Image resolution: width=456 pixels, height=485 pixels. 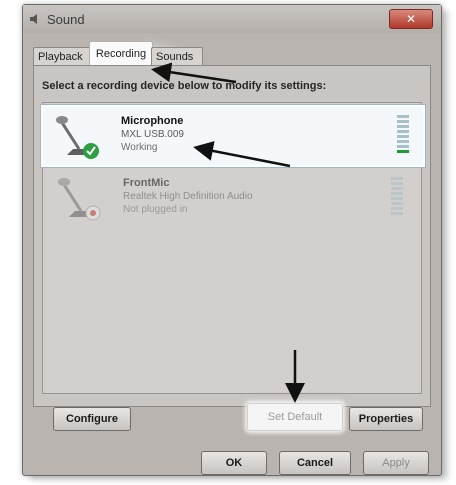 I want to click on set-default-button: Set Default, so click(x=295, y=417).